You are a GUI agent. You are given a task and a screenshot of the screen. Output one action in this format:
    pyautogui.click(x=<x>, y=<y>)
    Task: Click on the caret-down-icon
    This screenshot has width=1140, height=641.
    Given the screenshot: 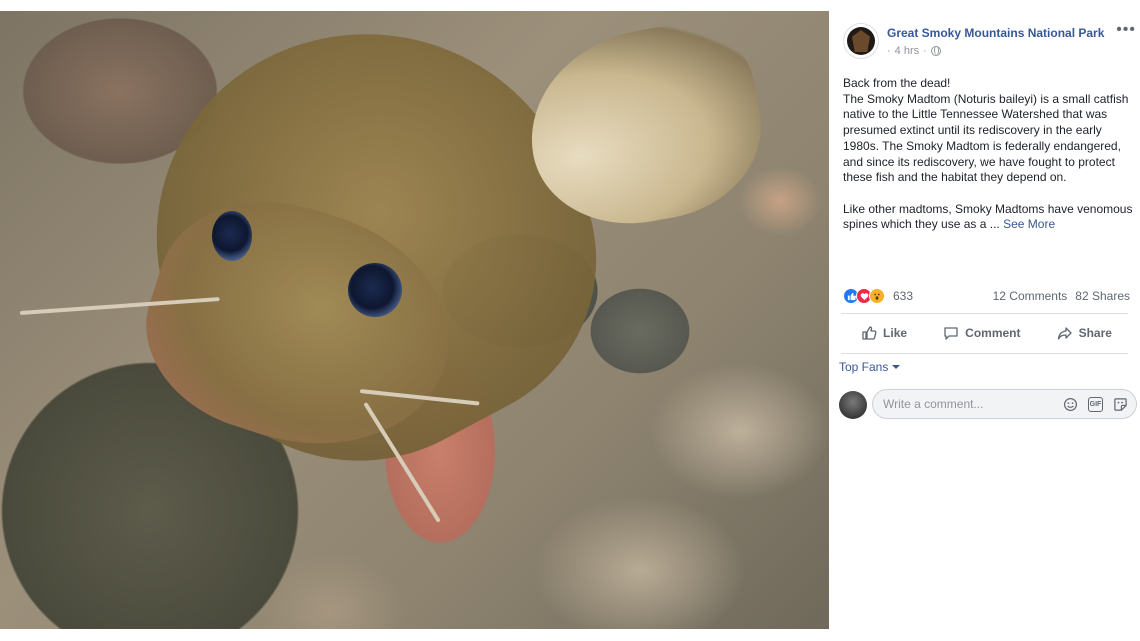 What is the action you would take?
    pyautogui.click(x=896, y=367)
    